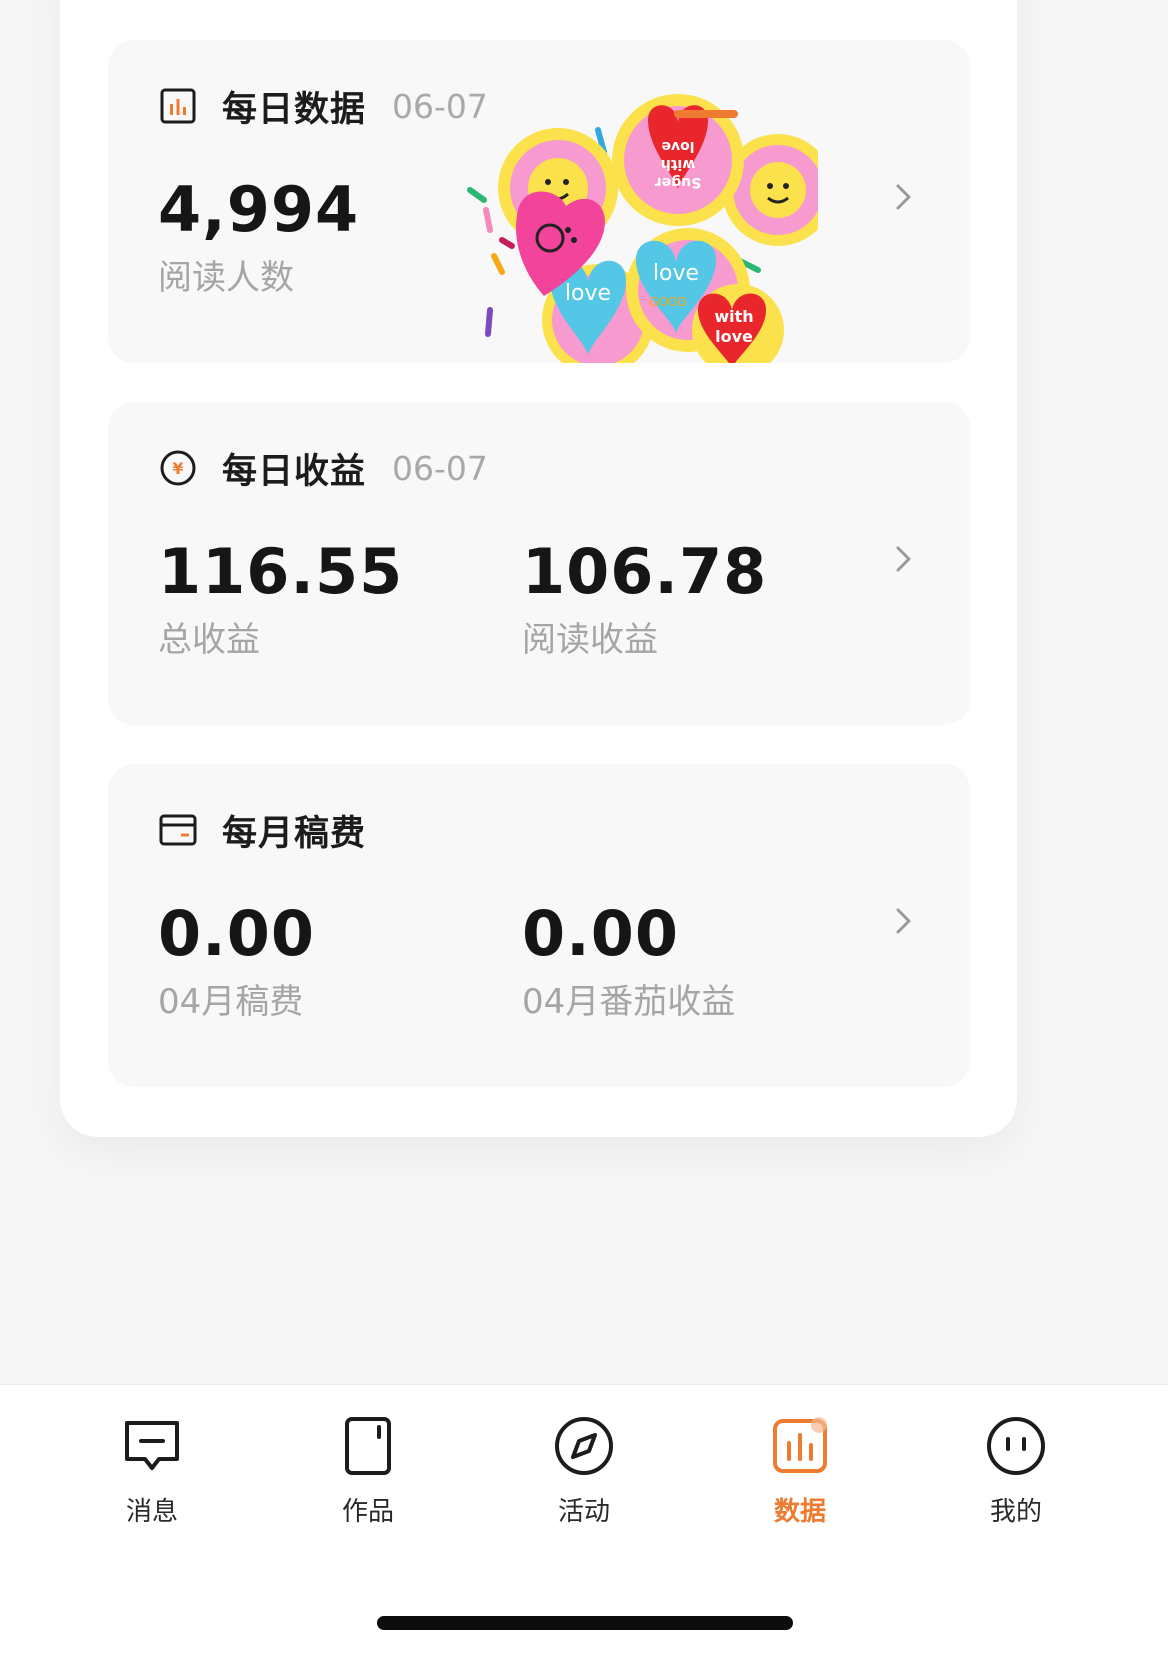  What do you see at coordinates (294, 833) in the screenshot?
I see `card-title: 每月稿费` at bounding box center [294, 833].